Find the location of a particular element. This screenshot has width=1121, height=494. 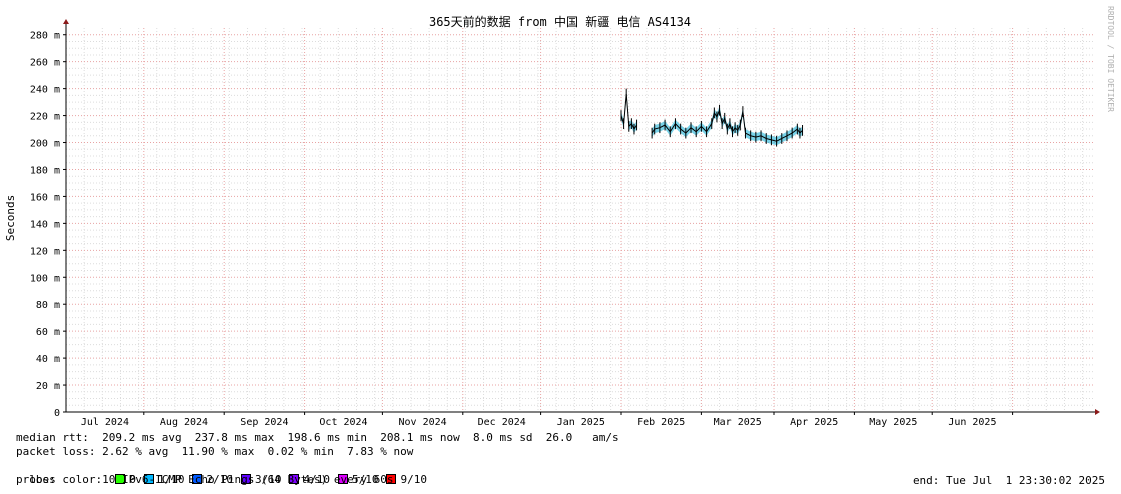

rrdtool-watermark: RRDTOOL / TOBI OETIKER is located at coordinates (1110, 59).